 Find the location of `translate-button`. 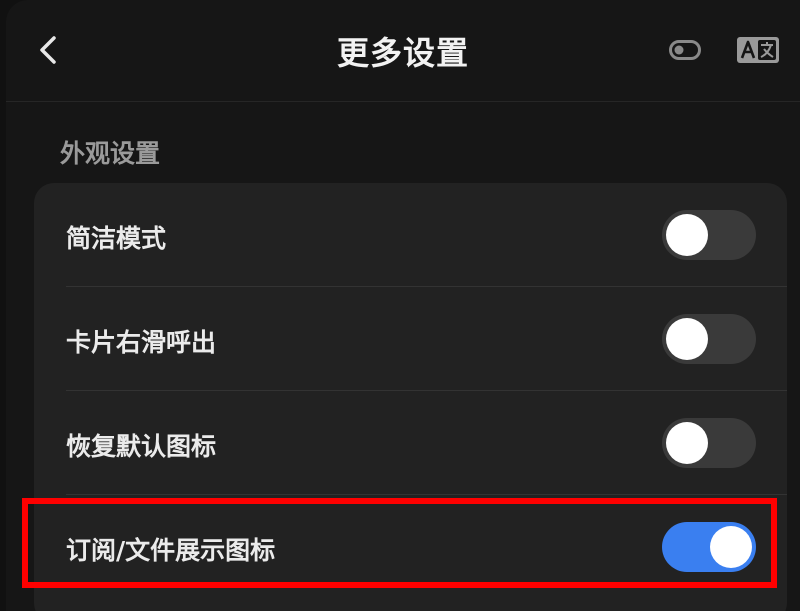

translate-button is located at coordinates (758, 50).